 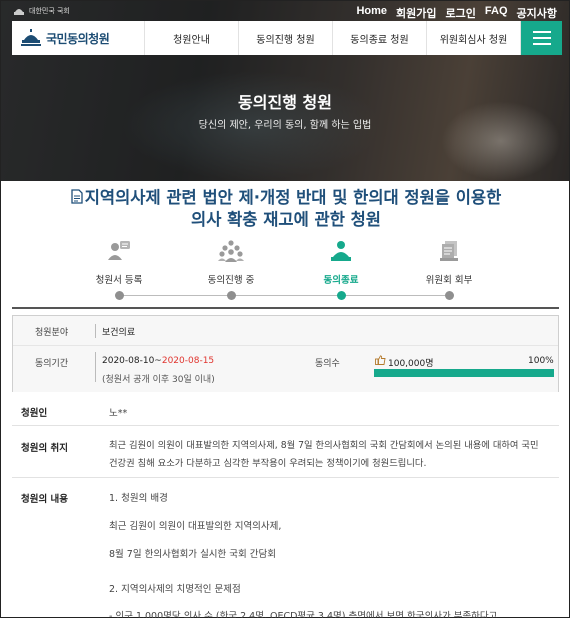 I want to click on step-closed: 동의종료, so click(x=341, y=262).